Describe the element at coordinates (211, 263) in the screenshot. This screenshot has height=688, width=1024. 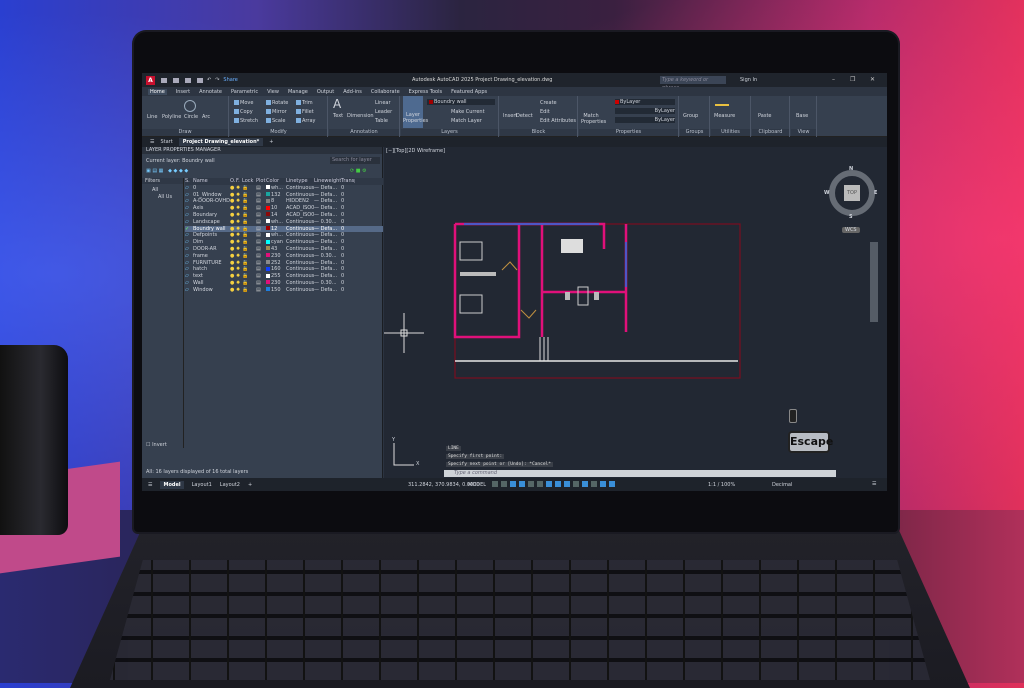
I see `layer-name: FURNITURE` at that location.